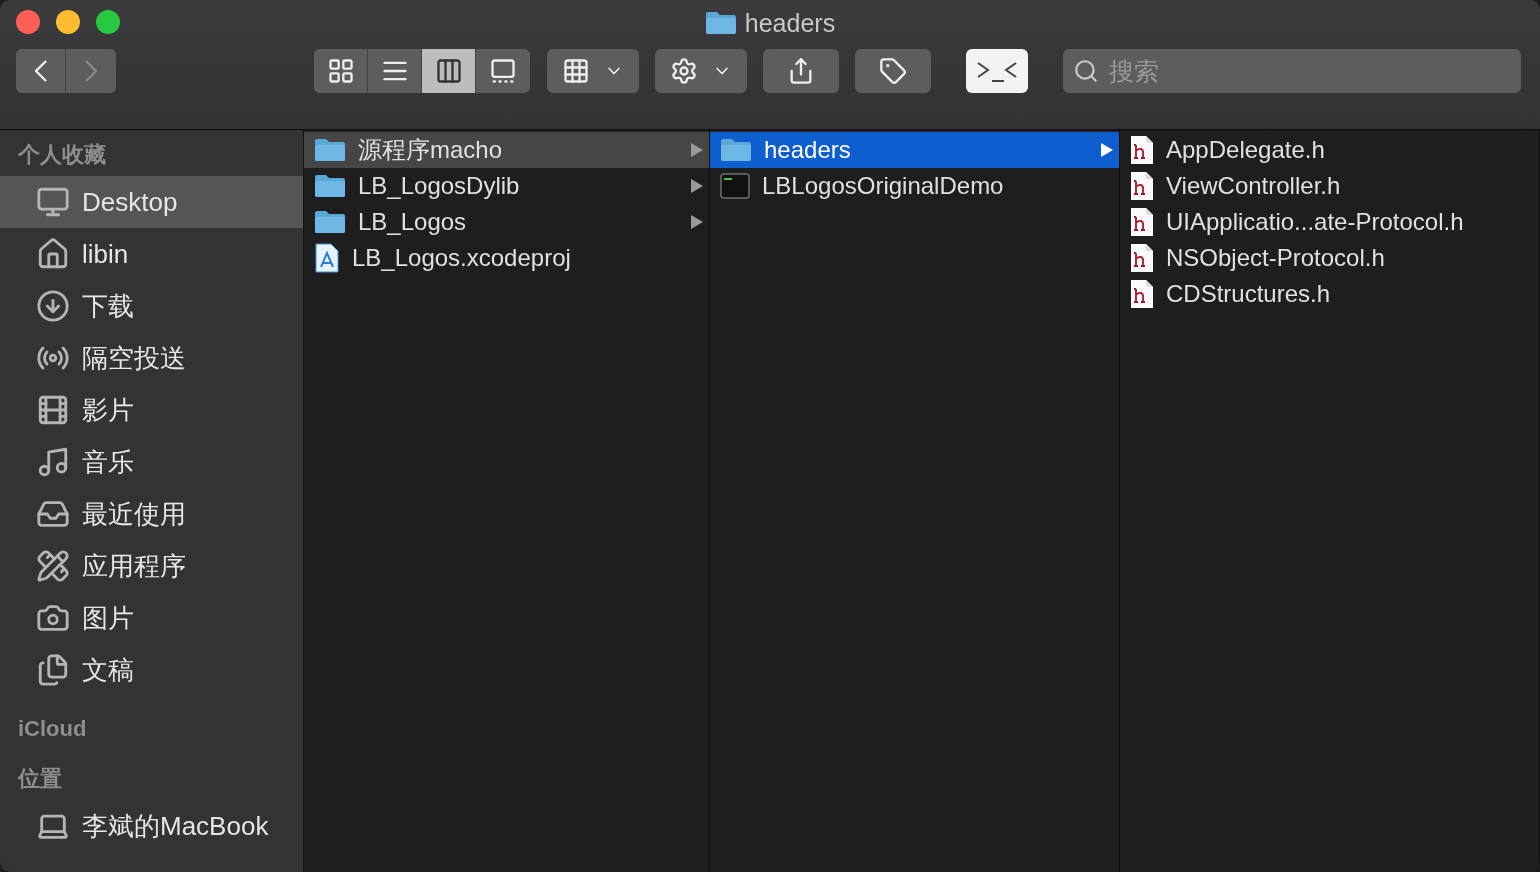 The width and height of the screenshot is (1540, 872). Describe the element at coordinates (439, 186) in the screenshot. I see `file-name: LB_LogosDylib` at that location.